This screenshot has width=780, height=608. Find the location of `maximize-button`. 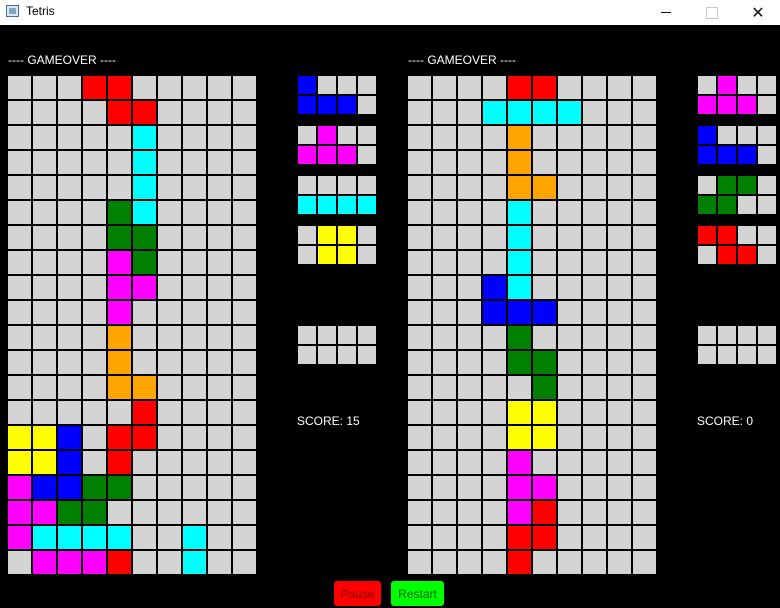

maximize-button is located at coordinates (712, 12).